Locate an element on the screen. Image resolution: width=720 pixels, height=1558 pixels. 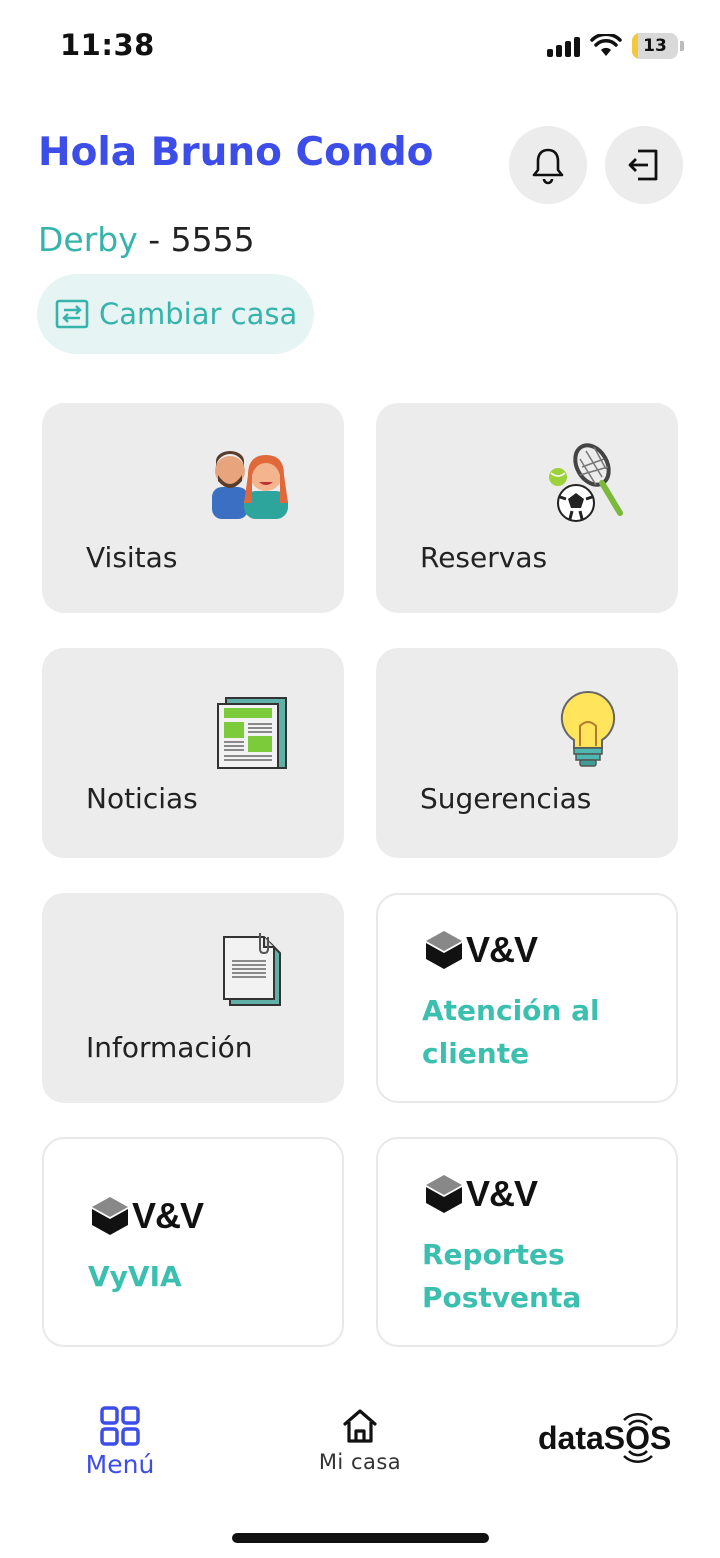
sports-icon is located at coordinates (586, 482).